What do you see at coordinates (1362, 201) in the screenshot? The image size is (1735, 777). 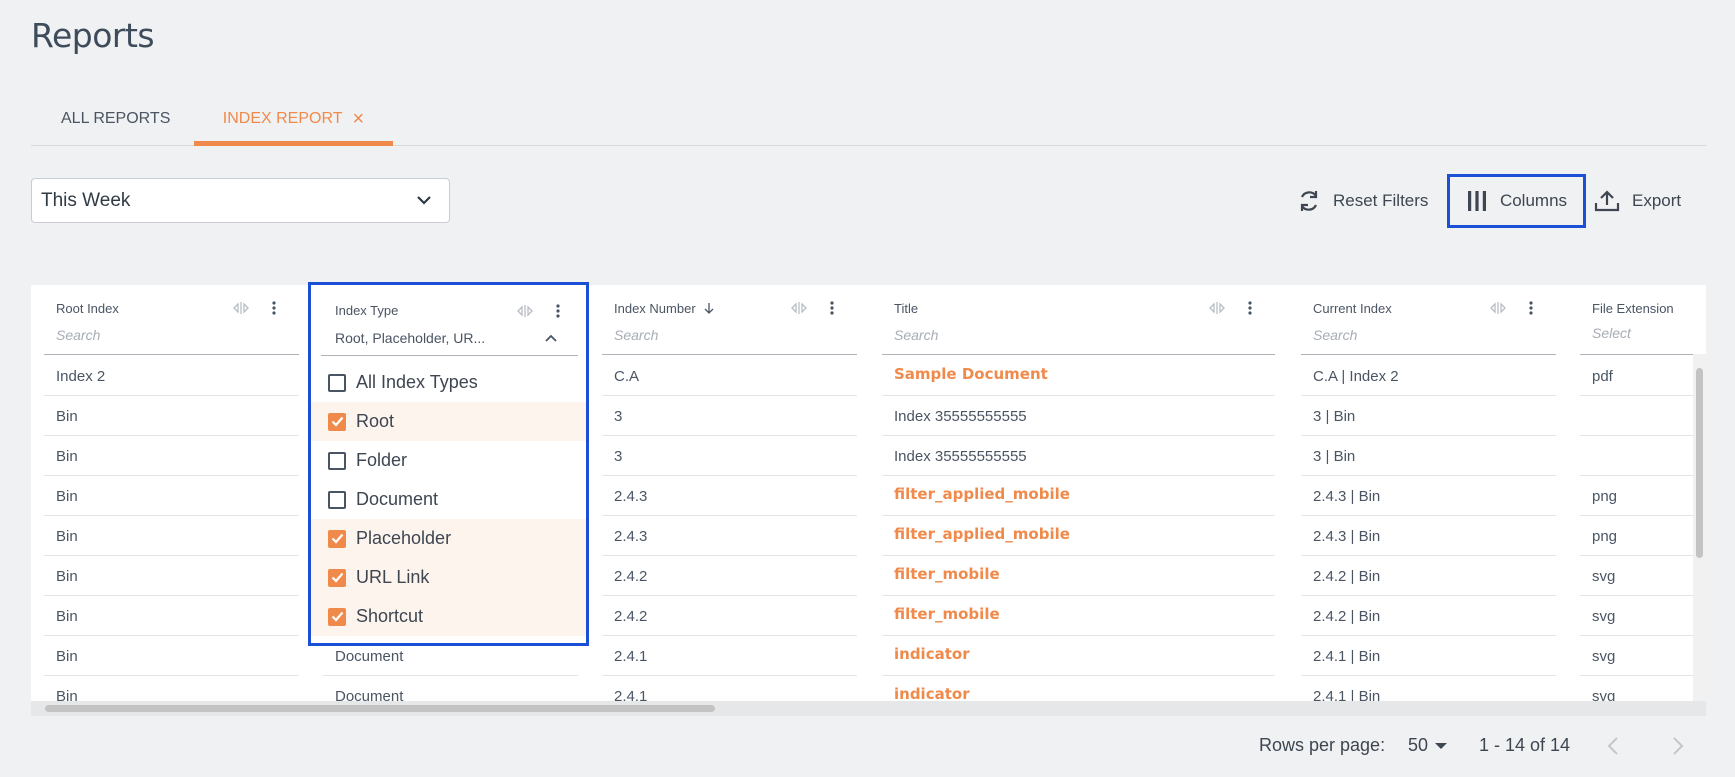 I see `reset-filters-button: Reset Filters` at bounding box center [1362, 201].